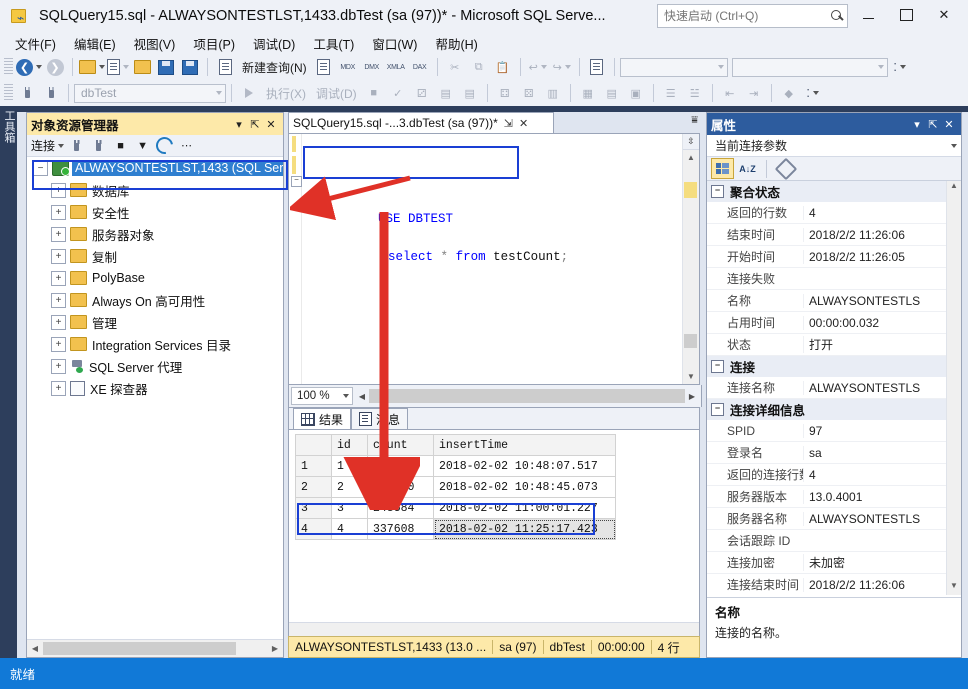 This screenshot has height=689, width=968. I want to click on property-value: 97, so click(882, 430).